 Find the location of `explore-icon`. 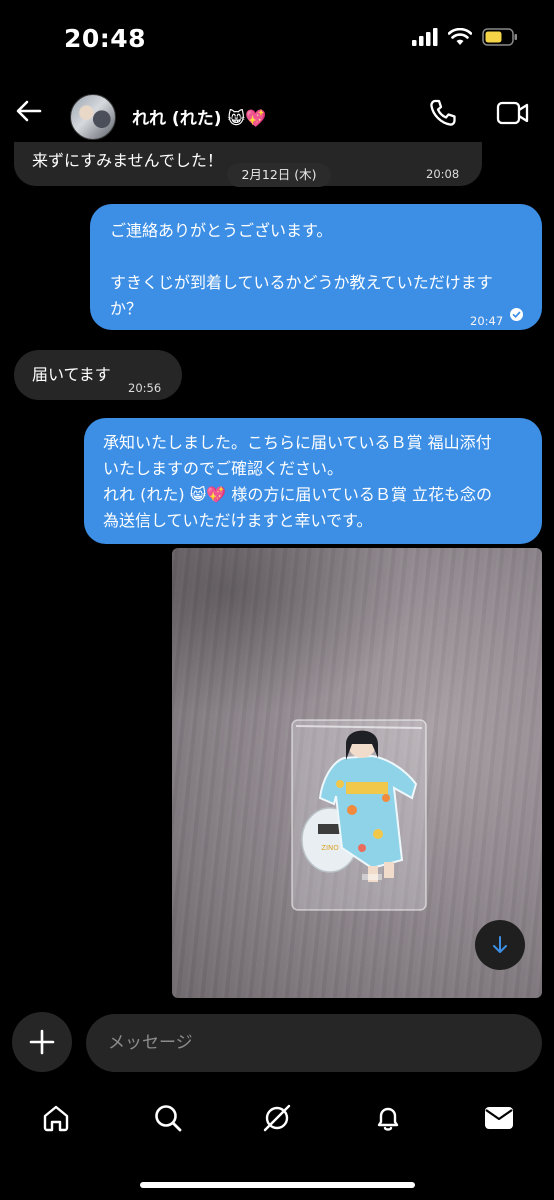

explore-icon is located at coordinates (277, 1118).